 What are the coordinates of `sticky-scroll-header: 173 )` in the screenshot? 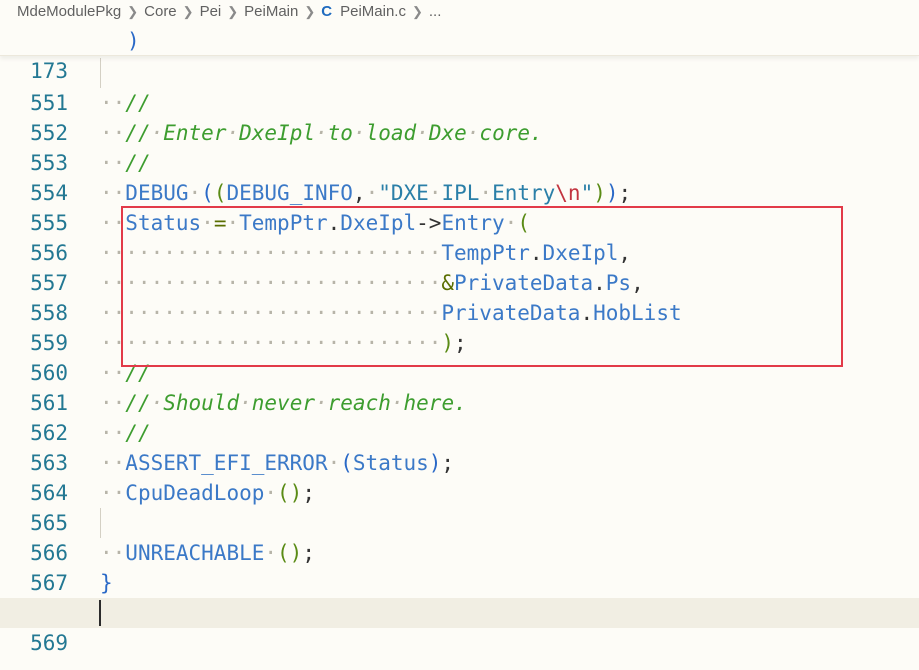 It's located at (459, 53).